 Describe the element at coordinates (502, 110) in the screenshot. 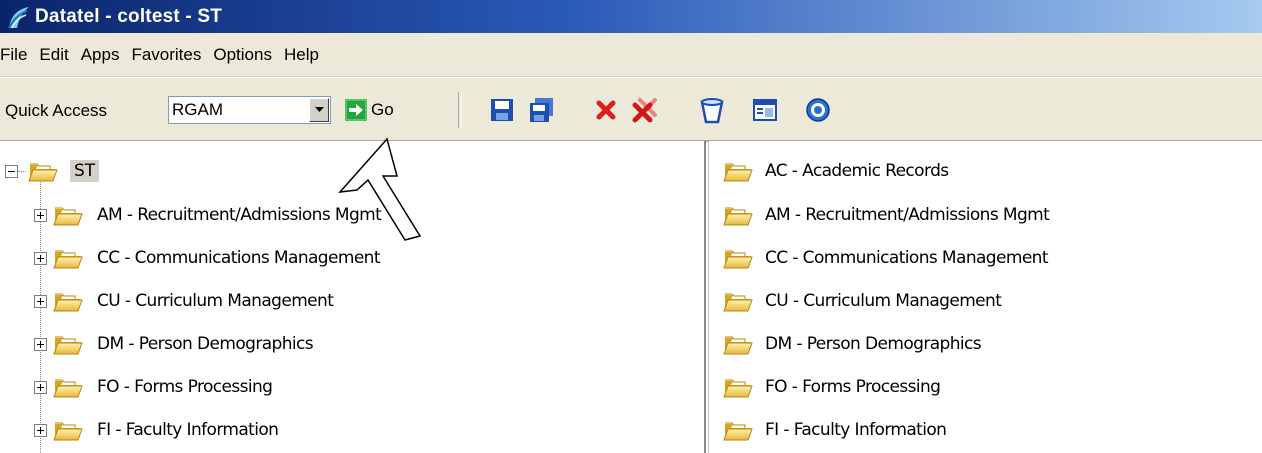

I see `save-icon` at that location.